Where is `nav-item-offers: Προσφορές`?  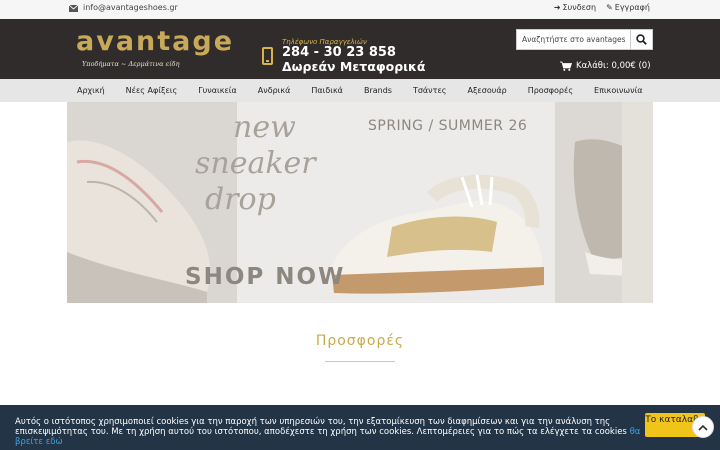
nav-item-offers: Προσφορές is located at coordinates (550, 90).